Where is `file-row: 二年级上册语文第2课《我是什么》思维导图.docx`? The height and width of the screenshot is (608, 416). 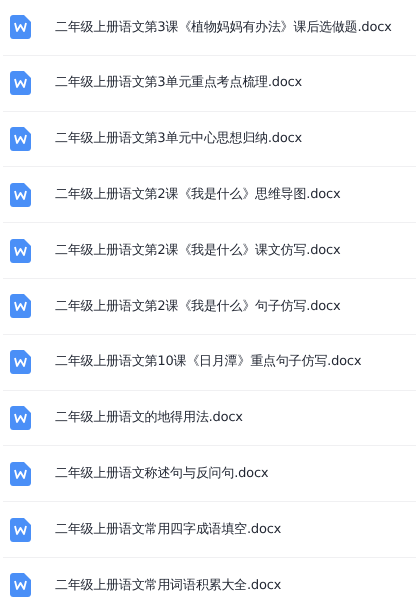
file-row: 二年级上册语文第2课《我是什么》思维导图.docx is located at coordinates (209, 195).